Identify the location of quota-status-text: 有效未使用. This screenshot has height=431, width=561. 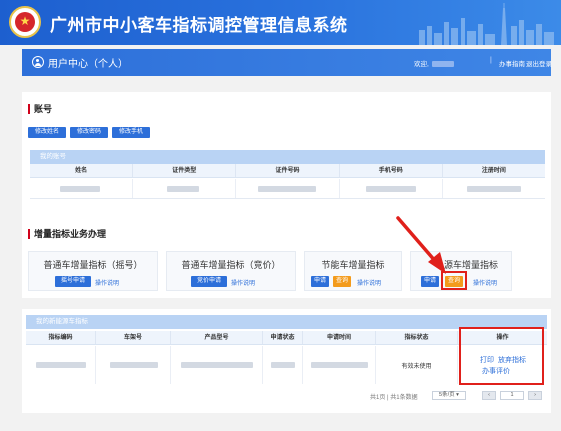
(416, 367).